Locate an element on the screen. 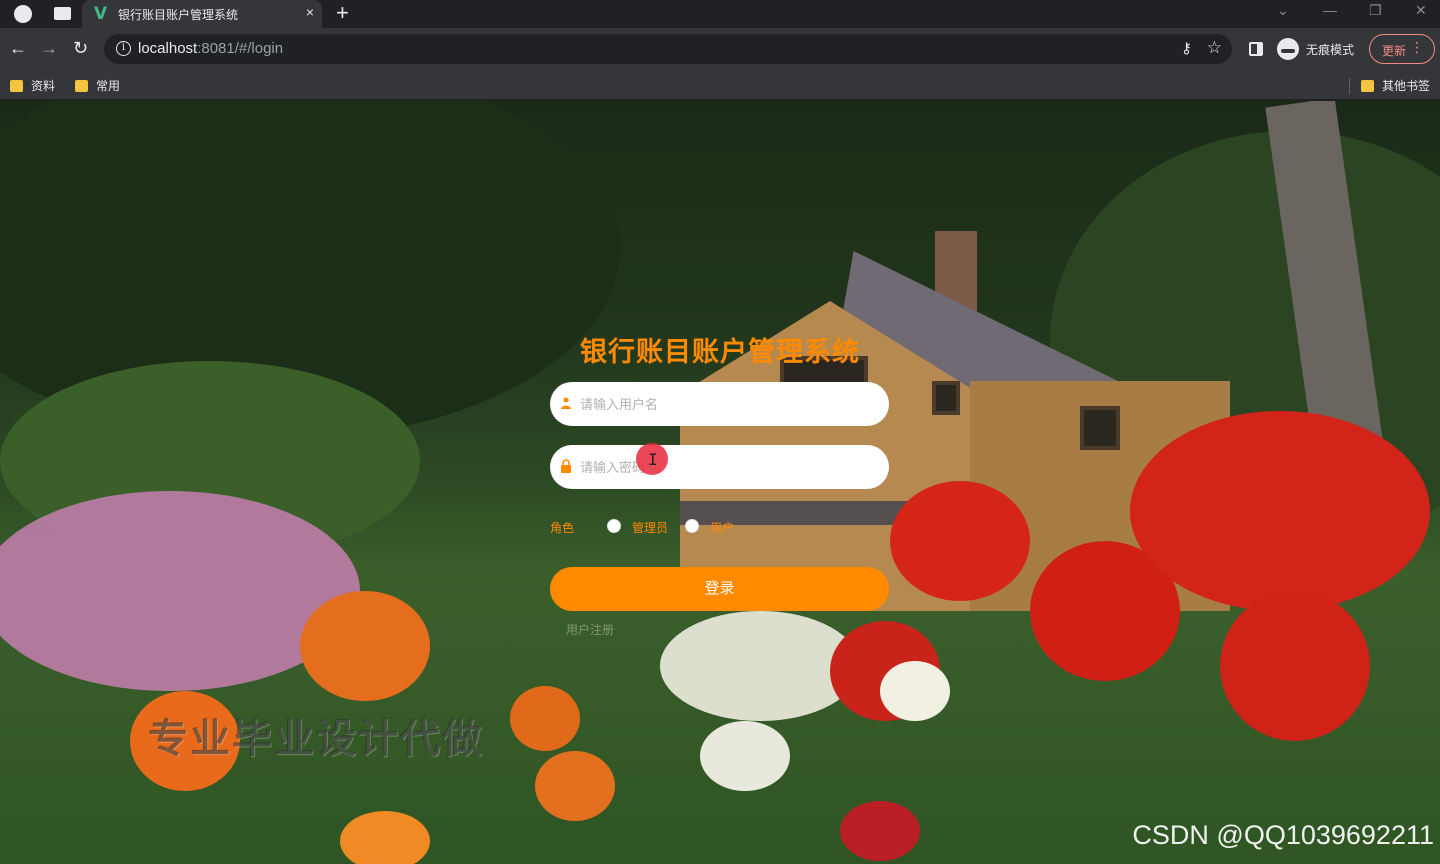 This screenshot has width=1440, height=864. password-field is located at coordinates (719, 467).